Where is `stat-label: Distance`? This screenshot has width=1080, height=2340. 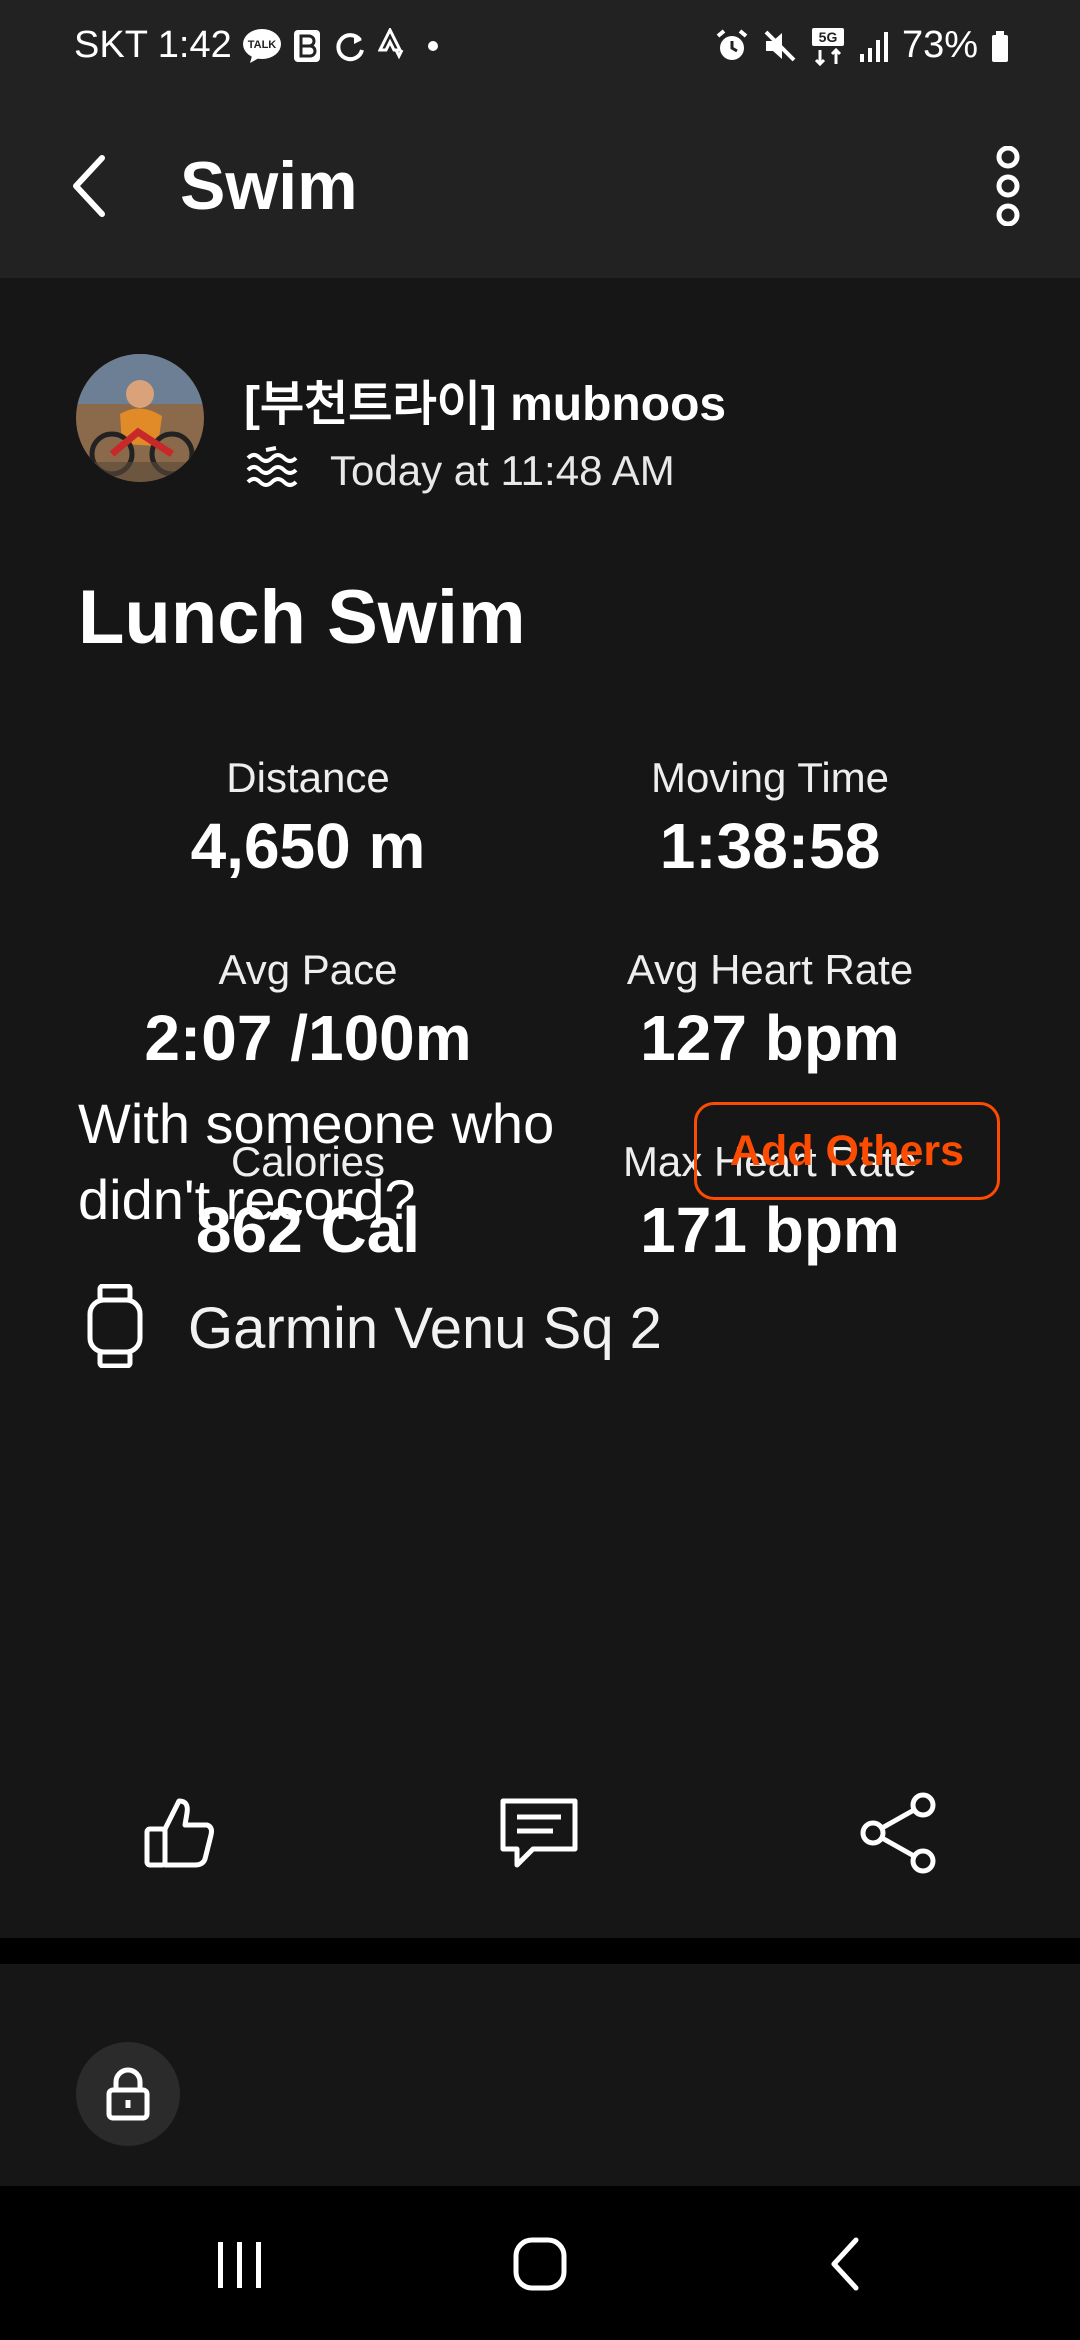
stat-label: Distance is located at coordinates (308, 777).